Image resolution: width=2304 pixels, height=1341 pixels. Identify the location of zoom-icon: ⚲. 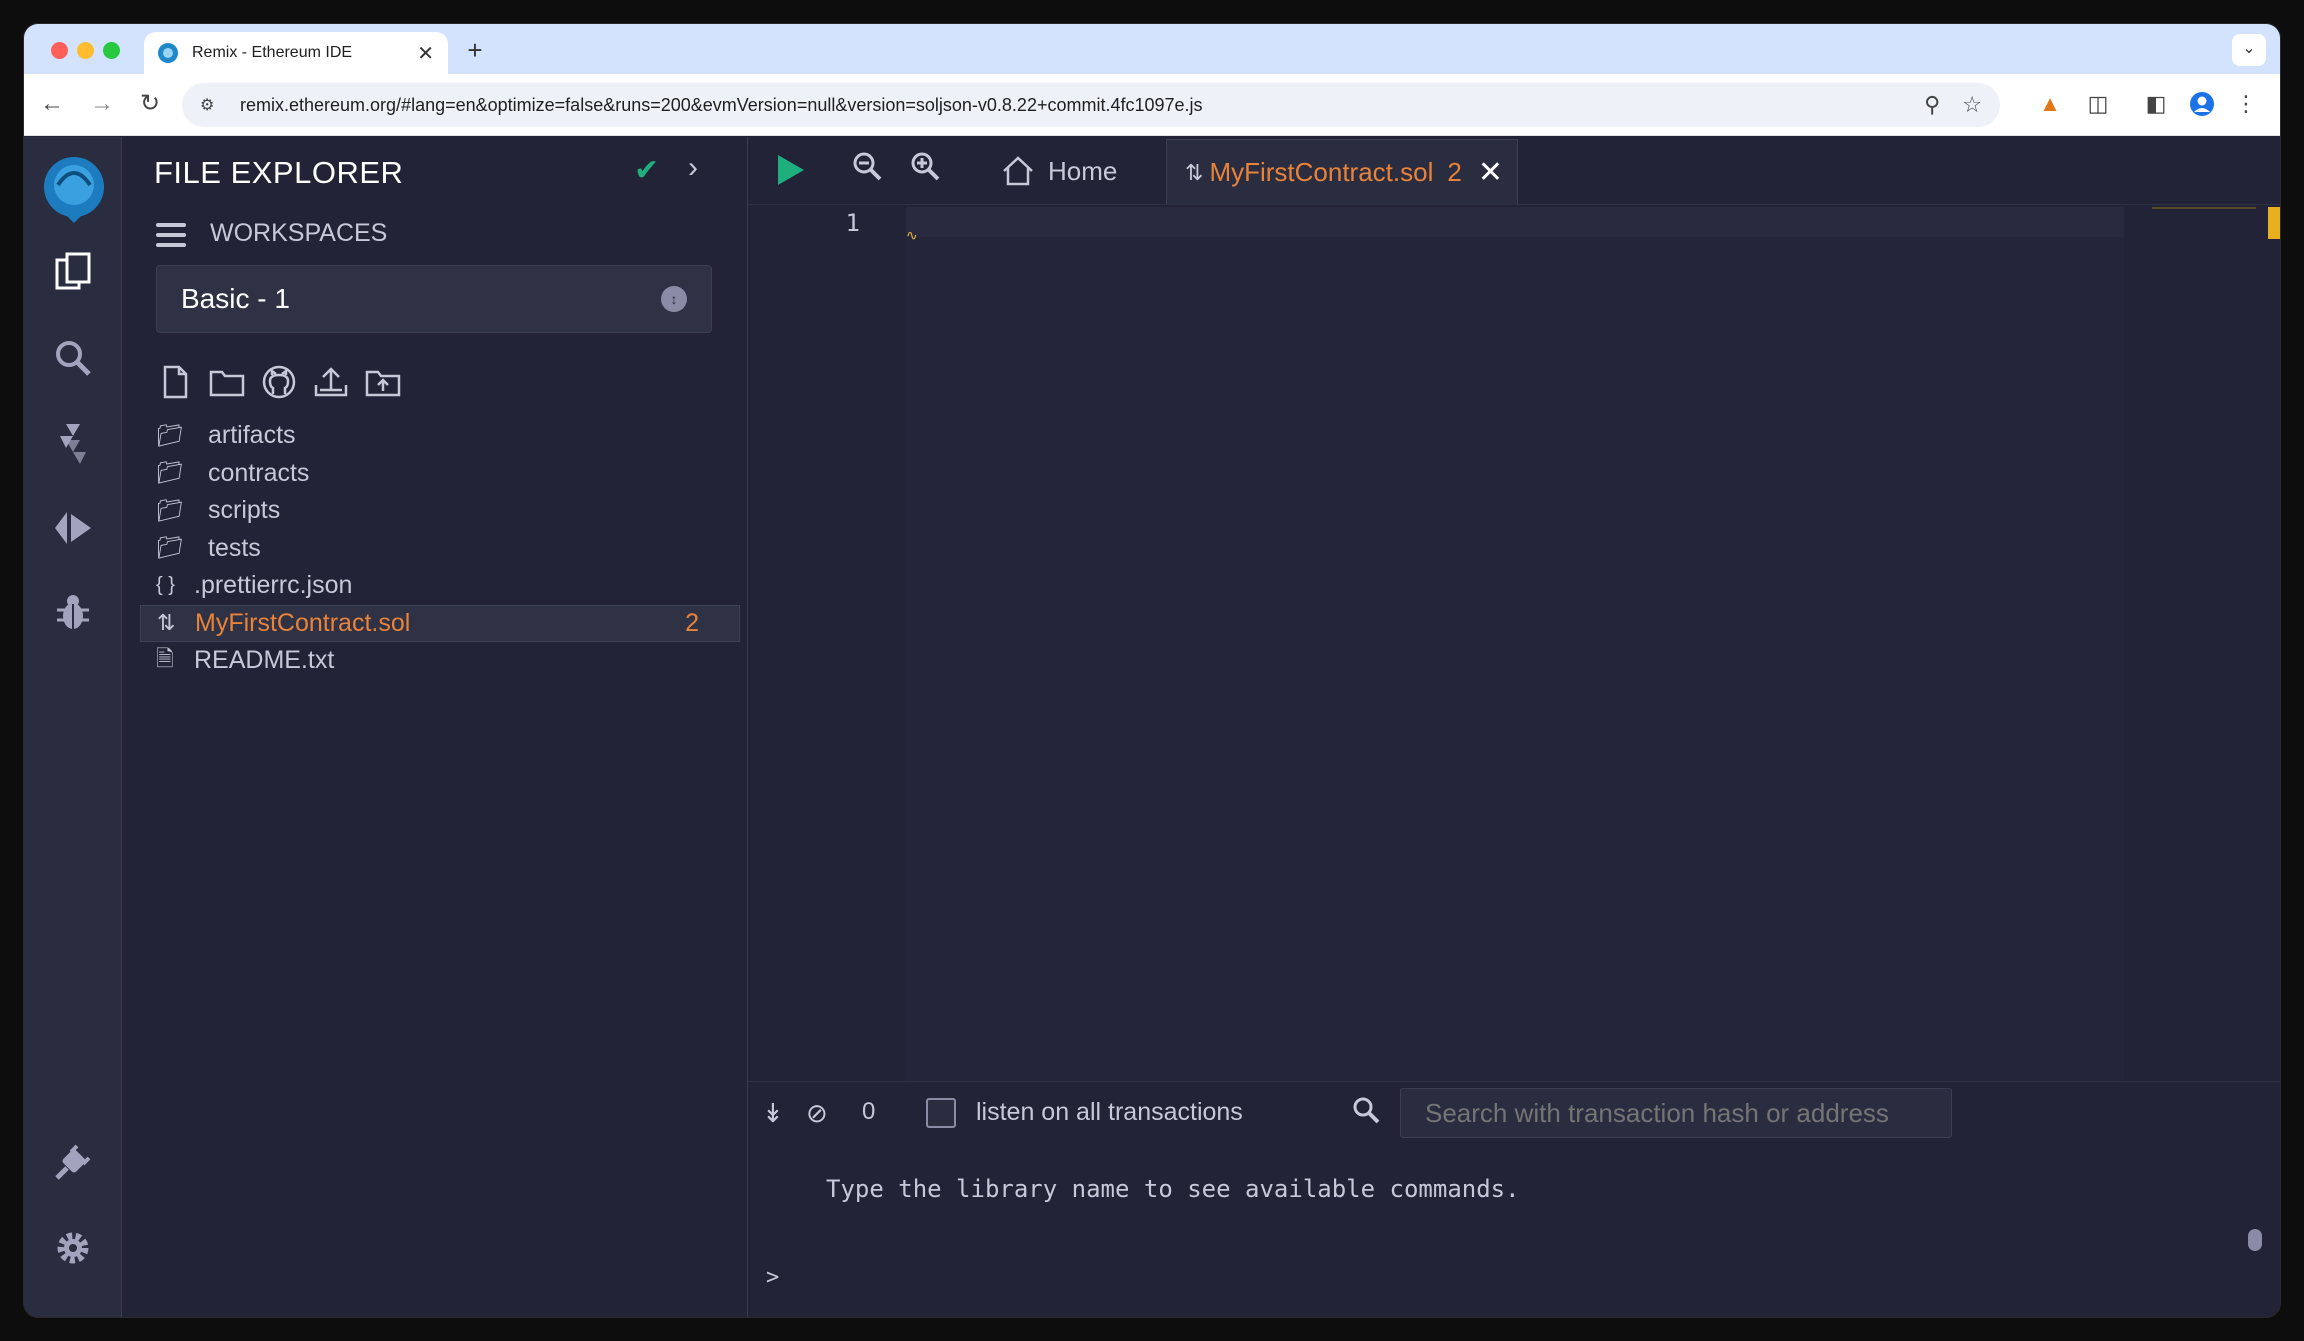
(1932, 105).